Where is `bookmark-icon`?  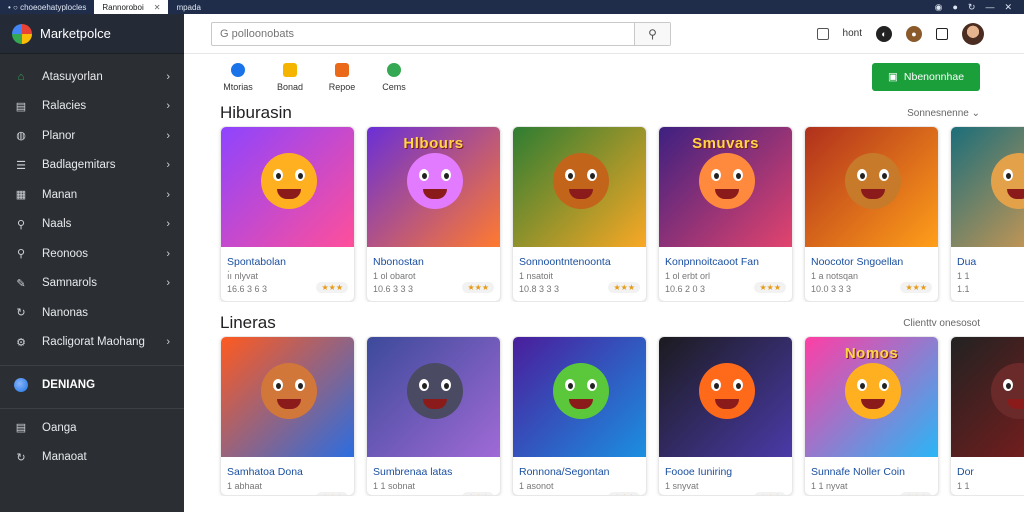 bookmark-icon is located at coordinates (822, 33).